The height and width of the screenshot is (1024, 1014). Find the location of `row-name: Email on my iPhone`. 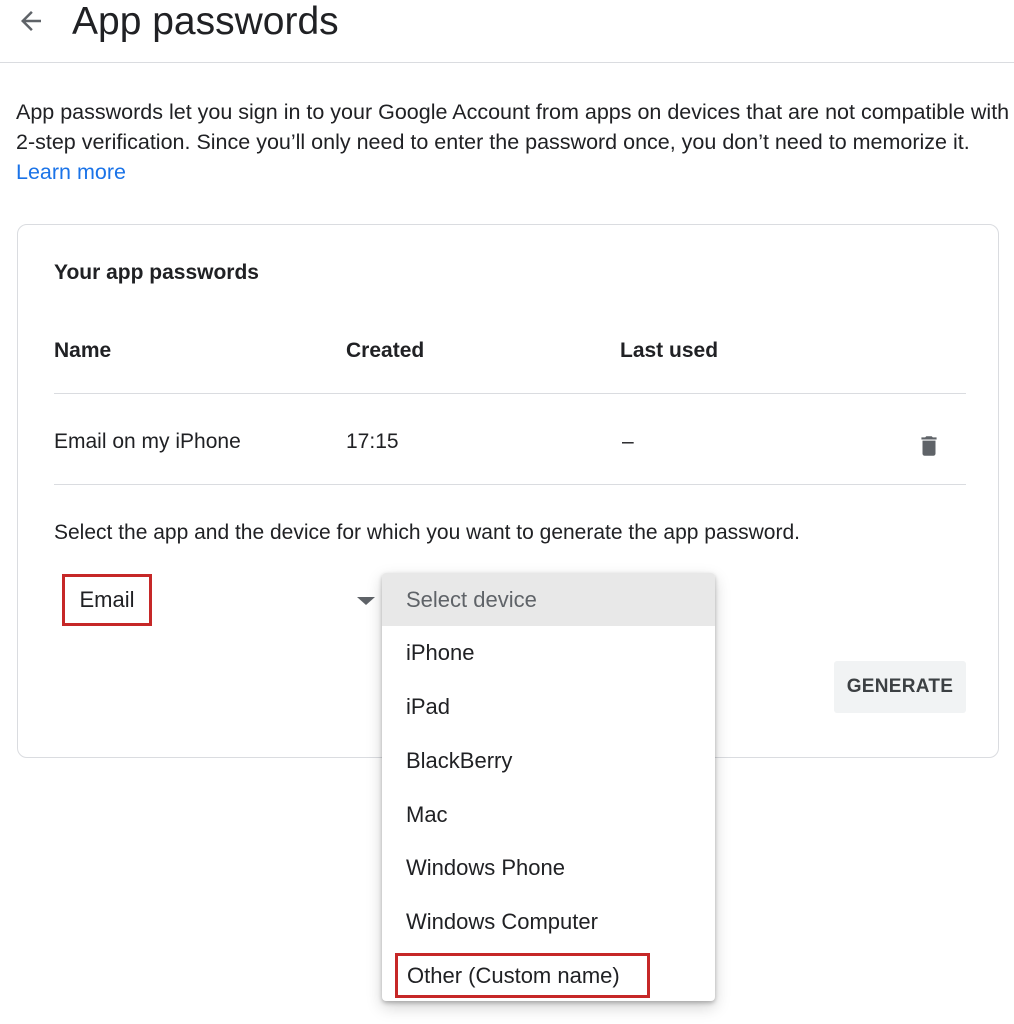

row-name: Email on my iPhone is located at coordinates (147, 441).